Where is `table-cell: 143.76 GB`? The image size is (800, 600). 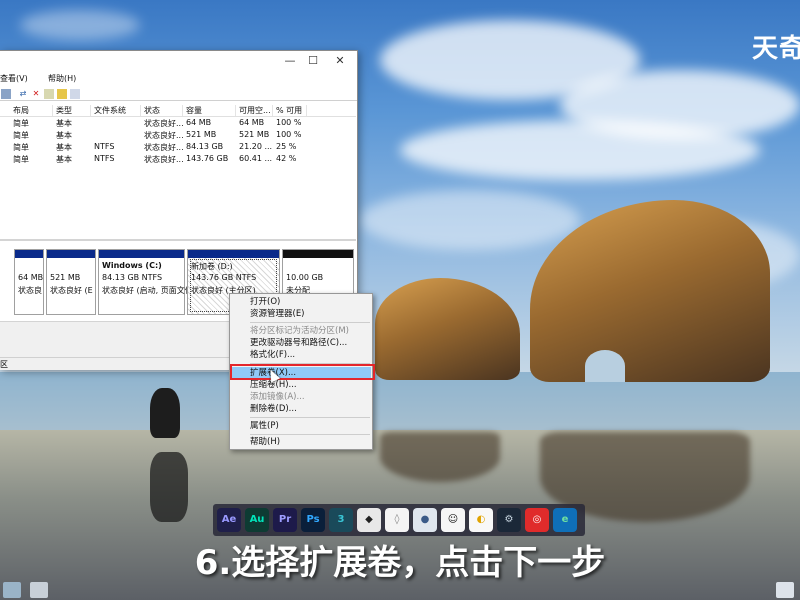
table-cell: 143.76 GB is located at coordinates (207, 158).